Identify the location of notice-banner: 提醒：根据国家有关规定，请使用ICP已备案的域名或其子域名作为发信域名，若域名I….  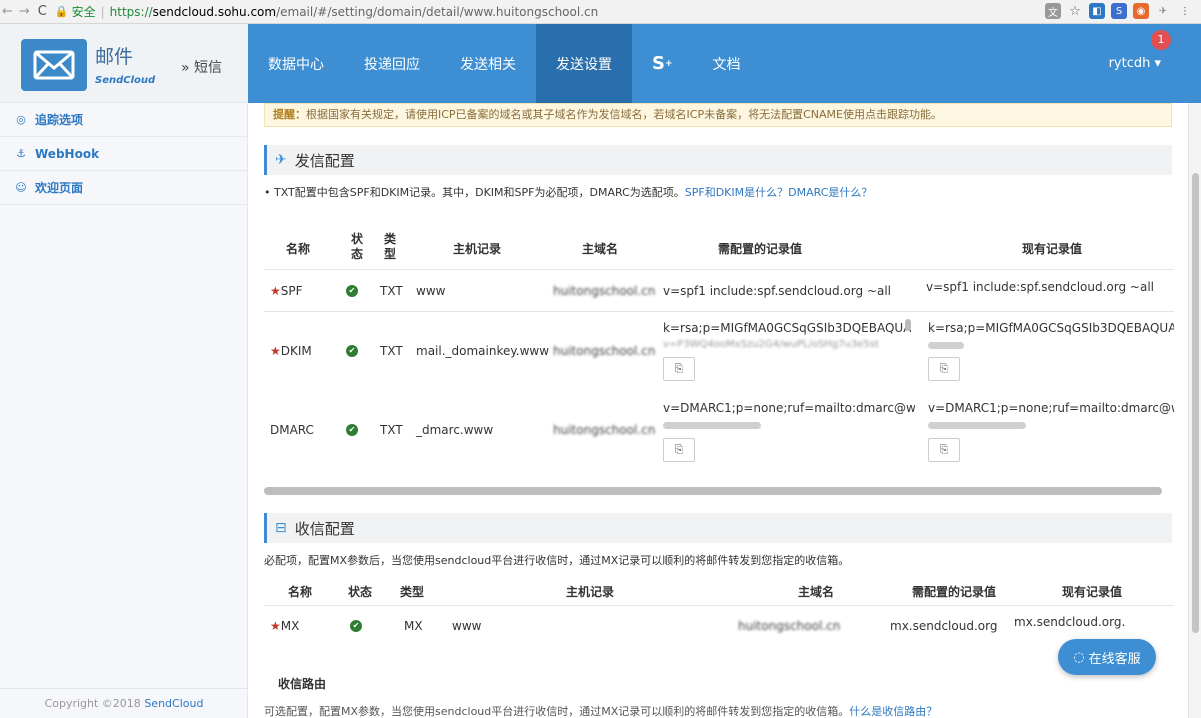
(718, 115).